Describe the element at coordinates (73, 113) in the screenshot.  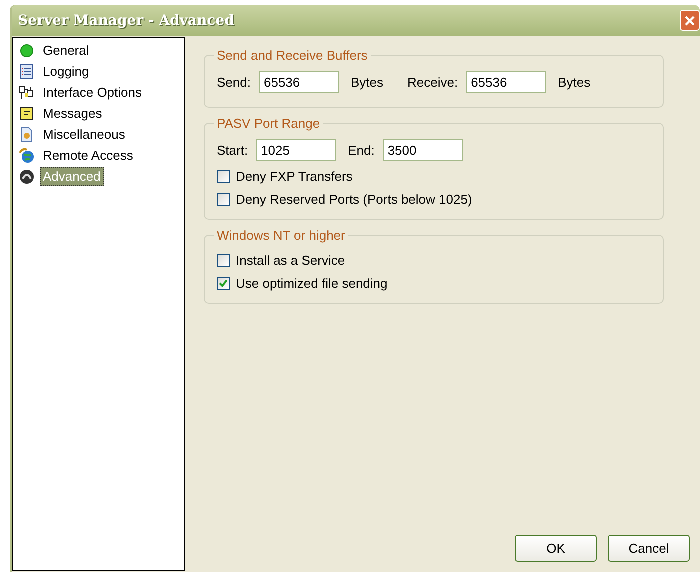
I see `sidebar-item: Messages` at that location.